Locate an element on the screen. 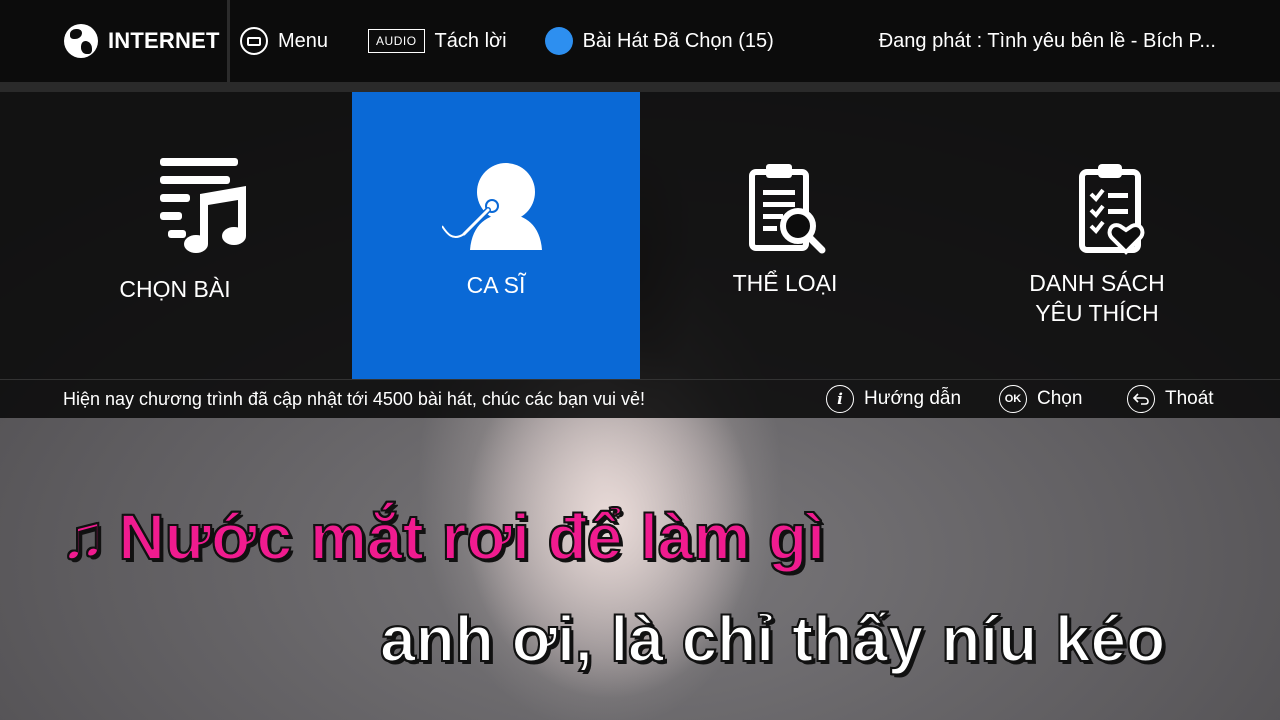 This screenshot has height=720, width=1280. tile-danh-sach-yeu-thich: DANH SÁCH YÊU THÍCH is located at coordinates (1105, 235).